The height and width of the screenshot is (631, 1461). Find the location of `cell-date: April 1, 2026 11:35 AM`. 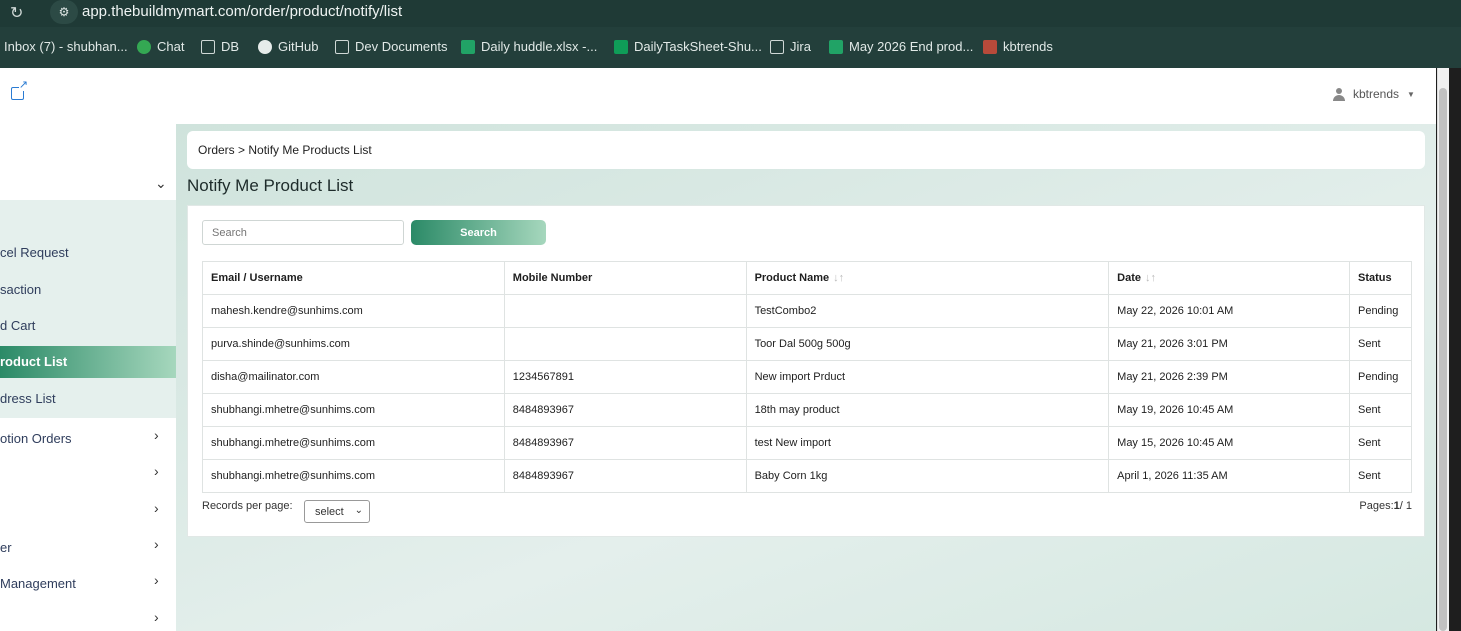

cell-date: April 1, 2026 11:35 AM is located at coordinates (1229, 476).